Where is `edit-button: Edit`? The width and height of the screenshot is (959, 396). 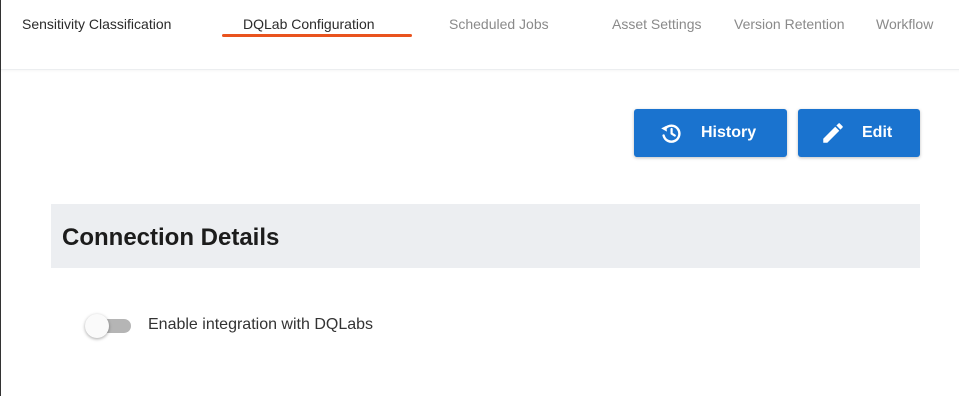
edit-button: Edit is located at coordinates (859, 133).